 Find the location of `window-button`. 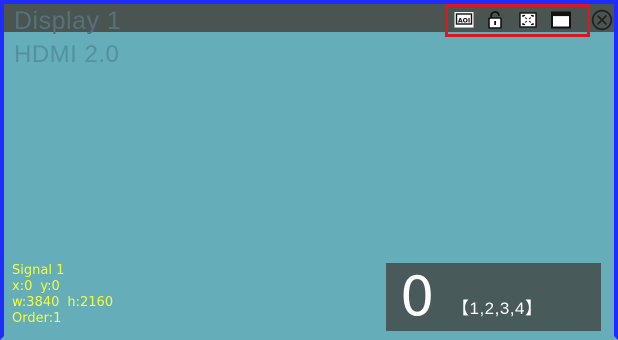

window-button is located at coordinates (561, 20).